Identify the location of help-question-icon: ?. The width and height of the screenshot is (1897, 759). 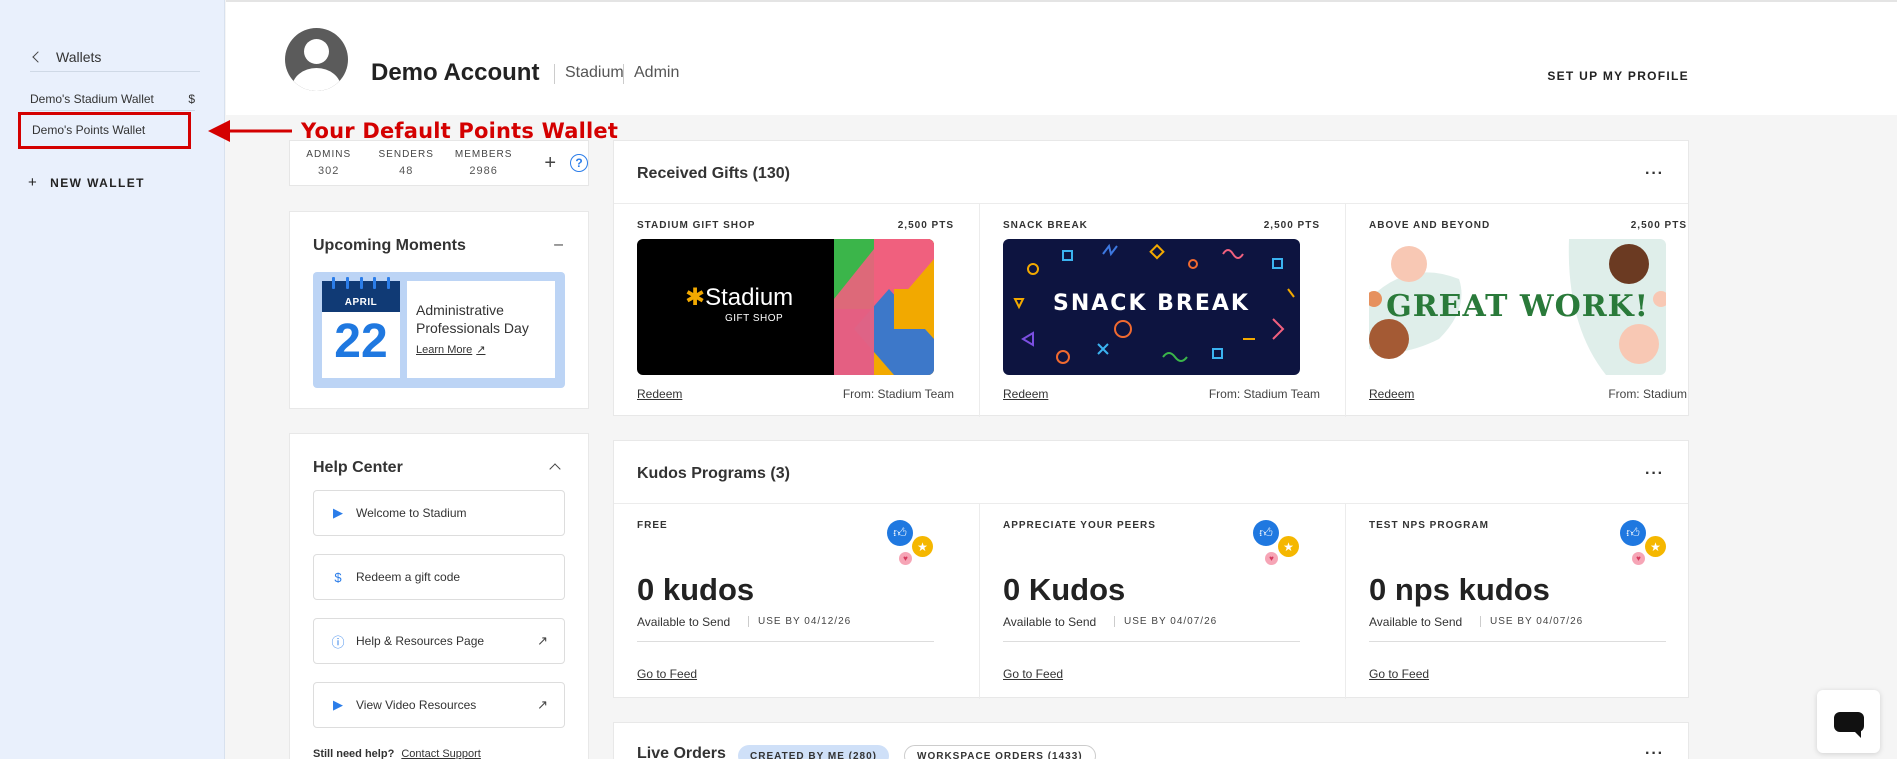
(579, 163).